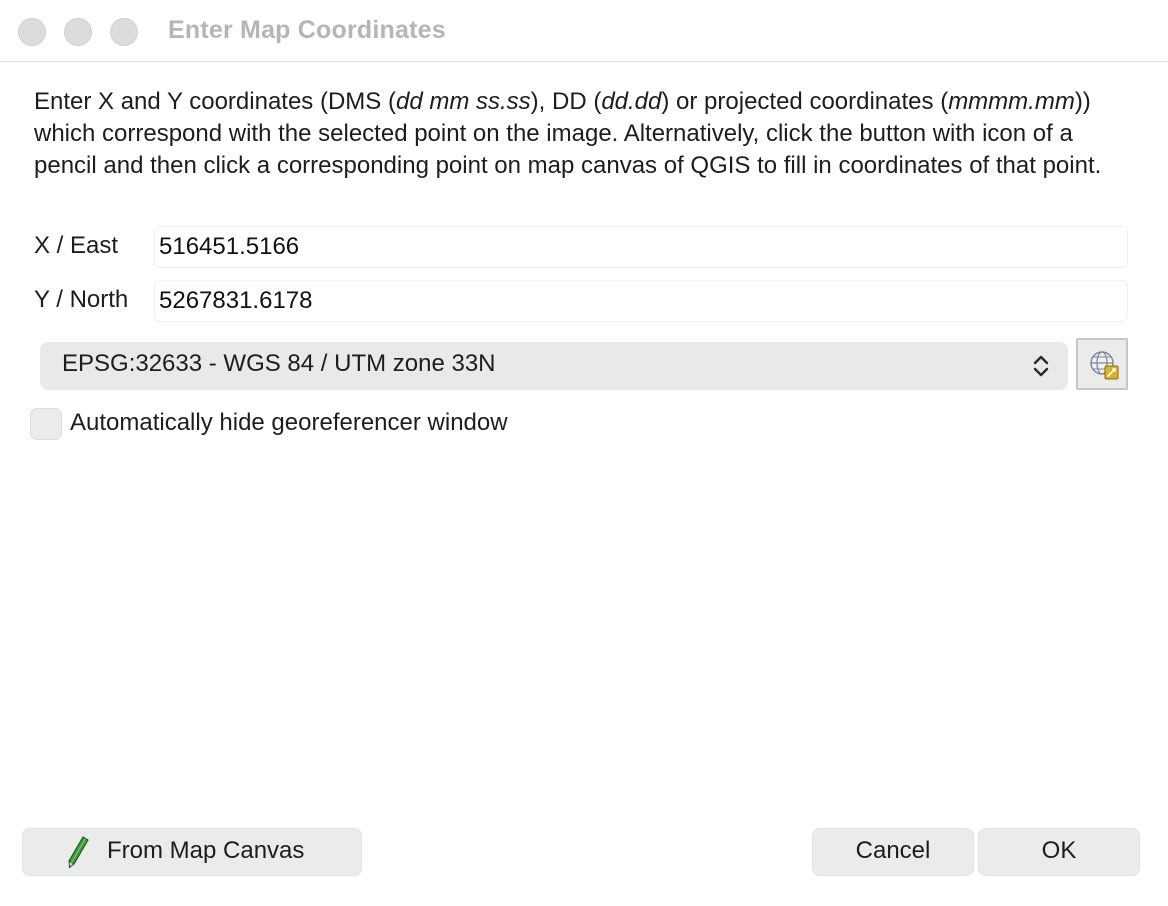 The image size is (1168, 906). I want to click on y-north-label: Y / North, so click(81, 299).